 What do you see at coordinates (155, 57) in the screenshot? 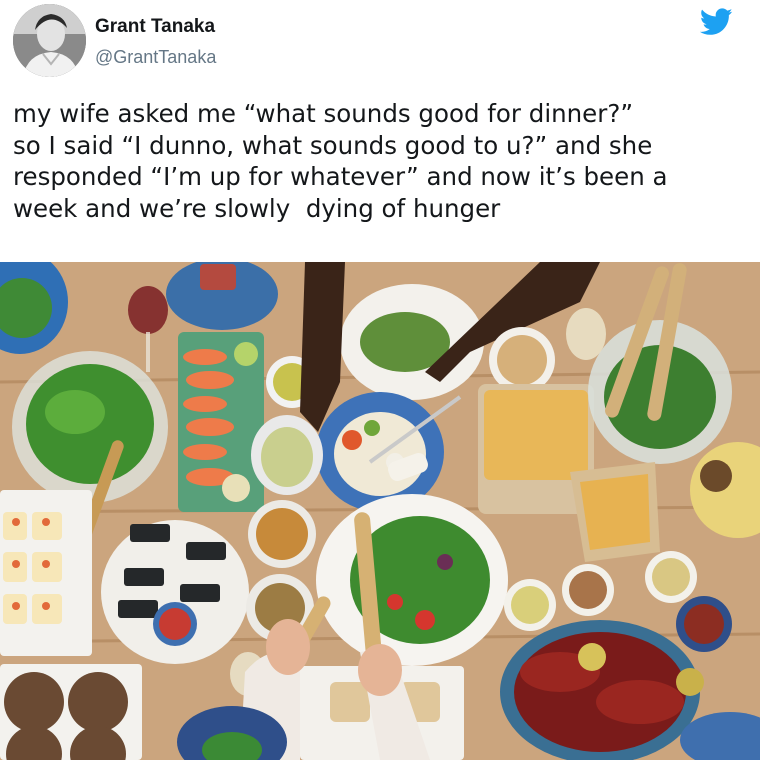
I see `author-handle: @GrantTanaka` at bounding box center [155, 57].